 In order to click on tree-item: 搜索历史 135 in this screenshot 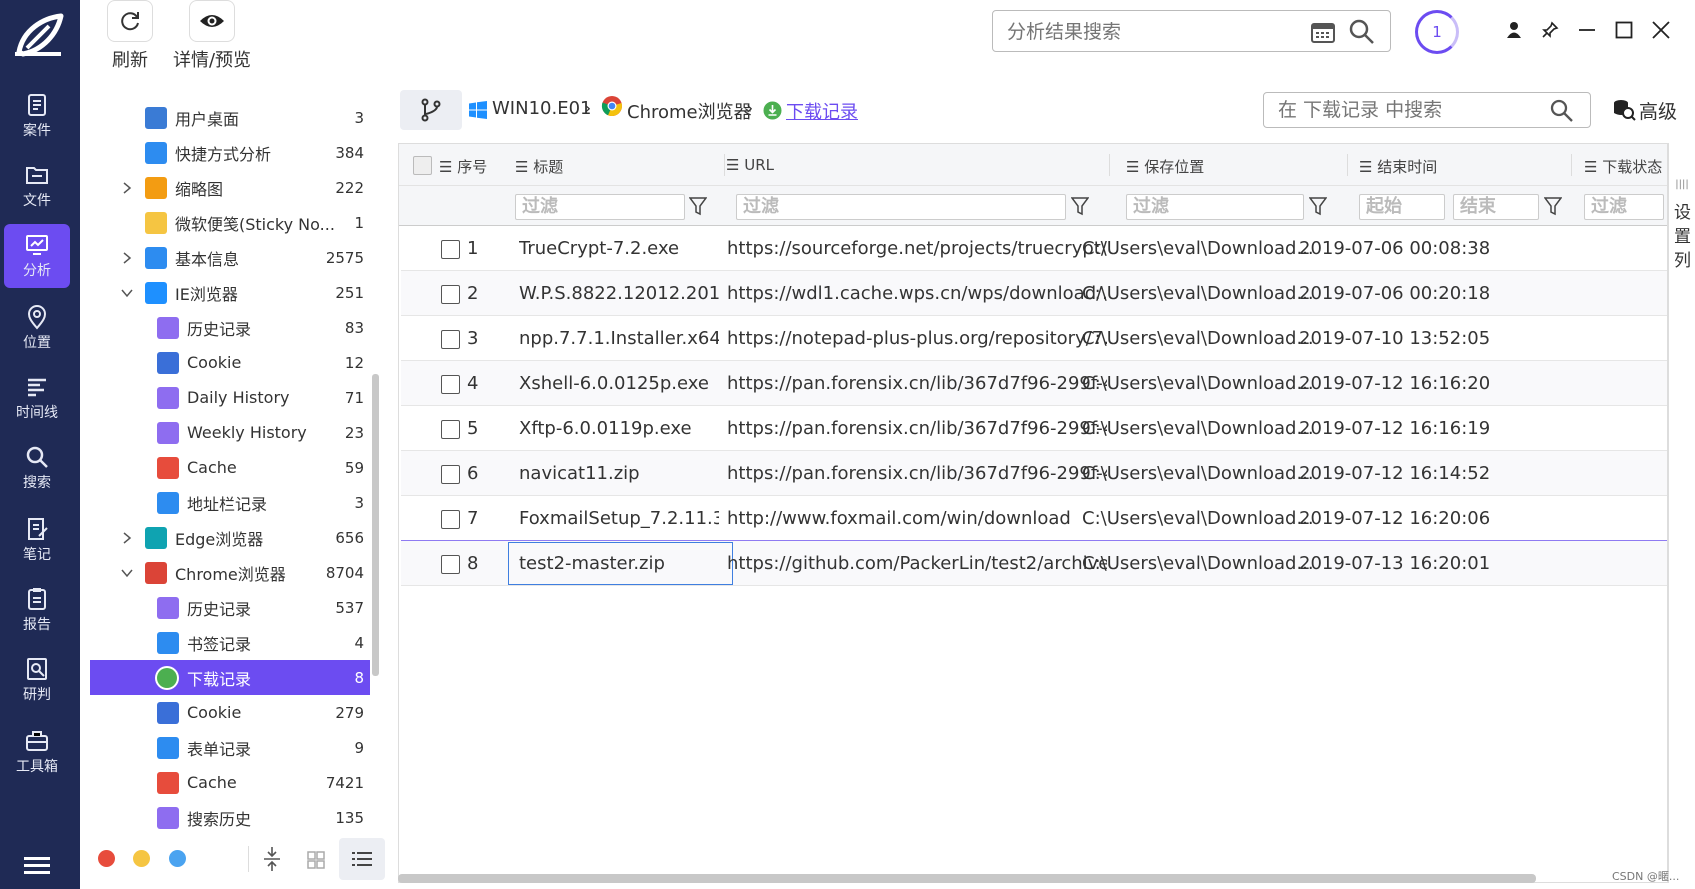, I will do `click(230, 817)`.